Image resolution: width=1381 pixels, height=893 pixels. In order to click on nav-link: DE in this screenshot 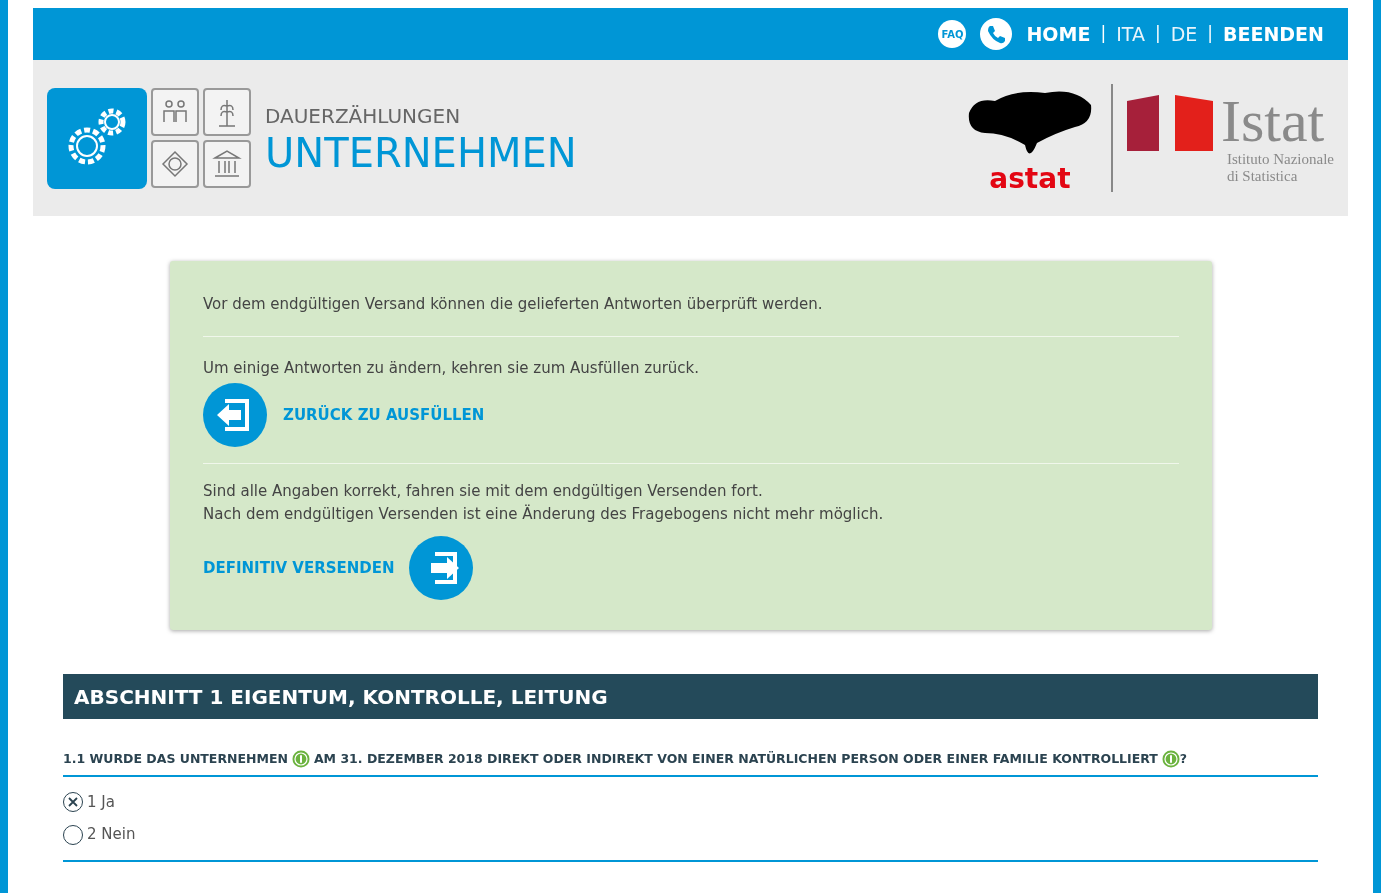, I will do `click(1184, 34)`.